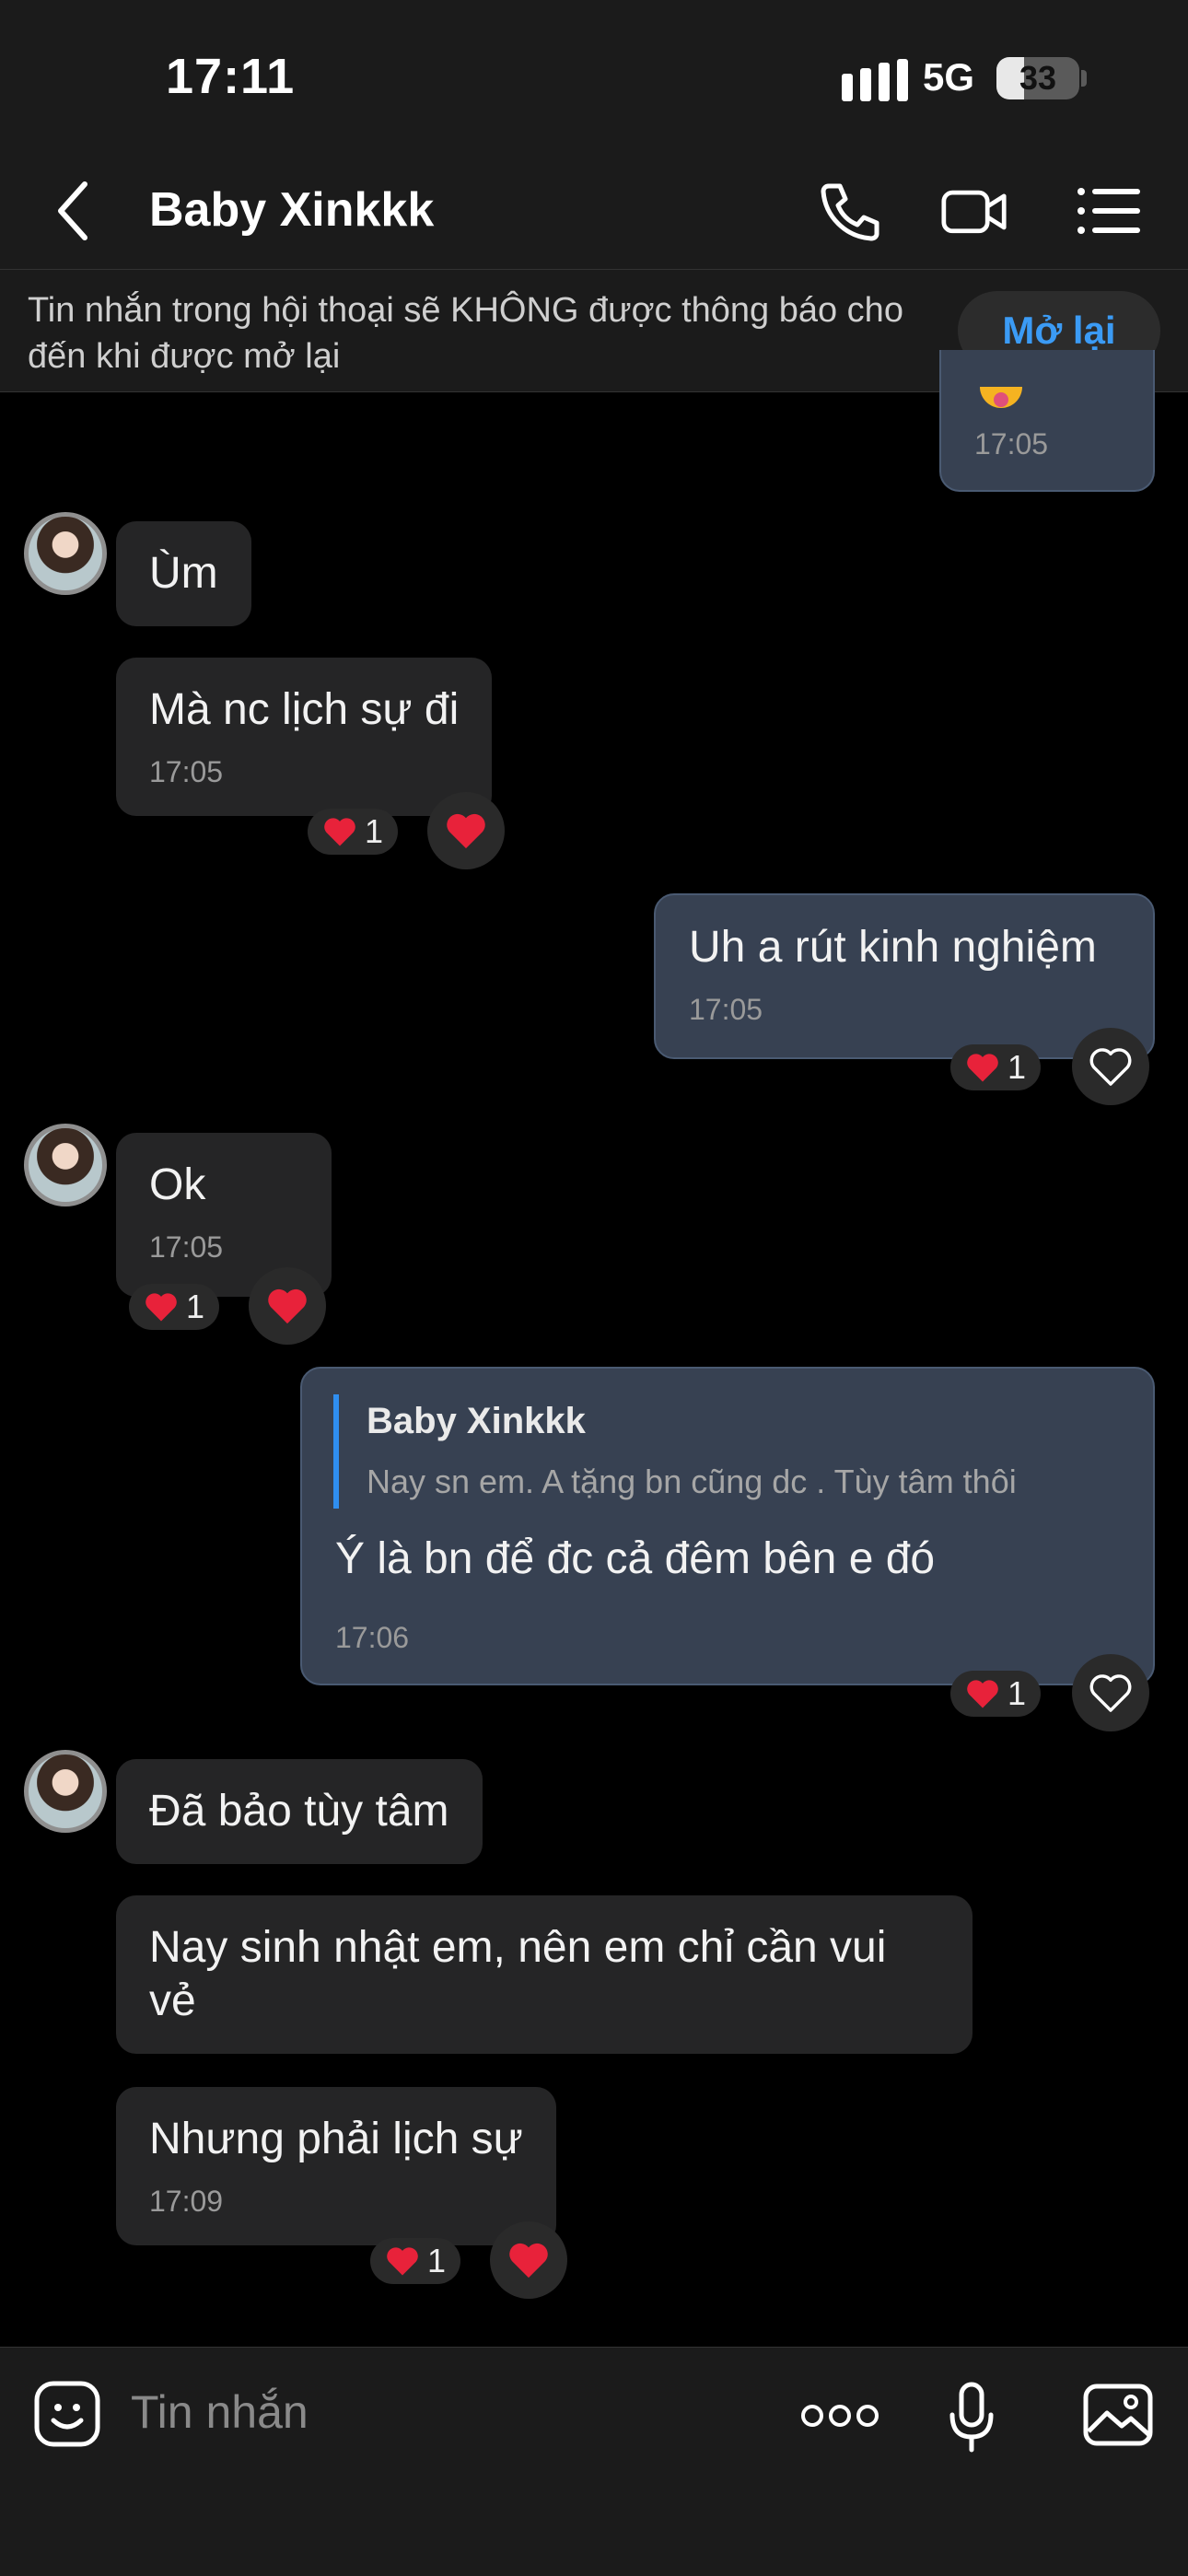 The width and height of the screenshot is (1188, 2576). What do you see at coordinates (1118, 2415) in the screenshot?
I see `image-gallery-icon` at bounding box center [1118, 2415].